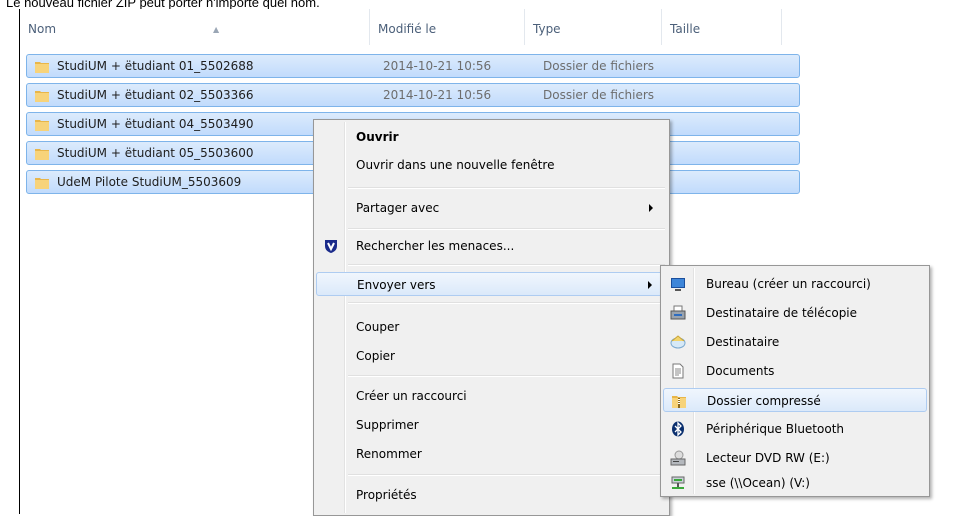  I want to click on column-size-header: Taille, so click(722, 27).